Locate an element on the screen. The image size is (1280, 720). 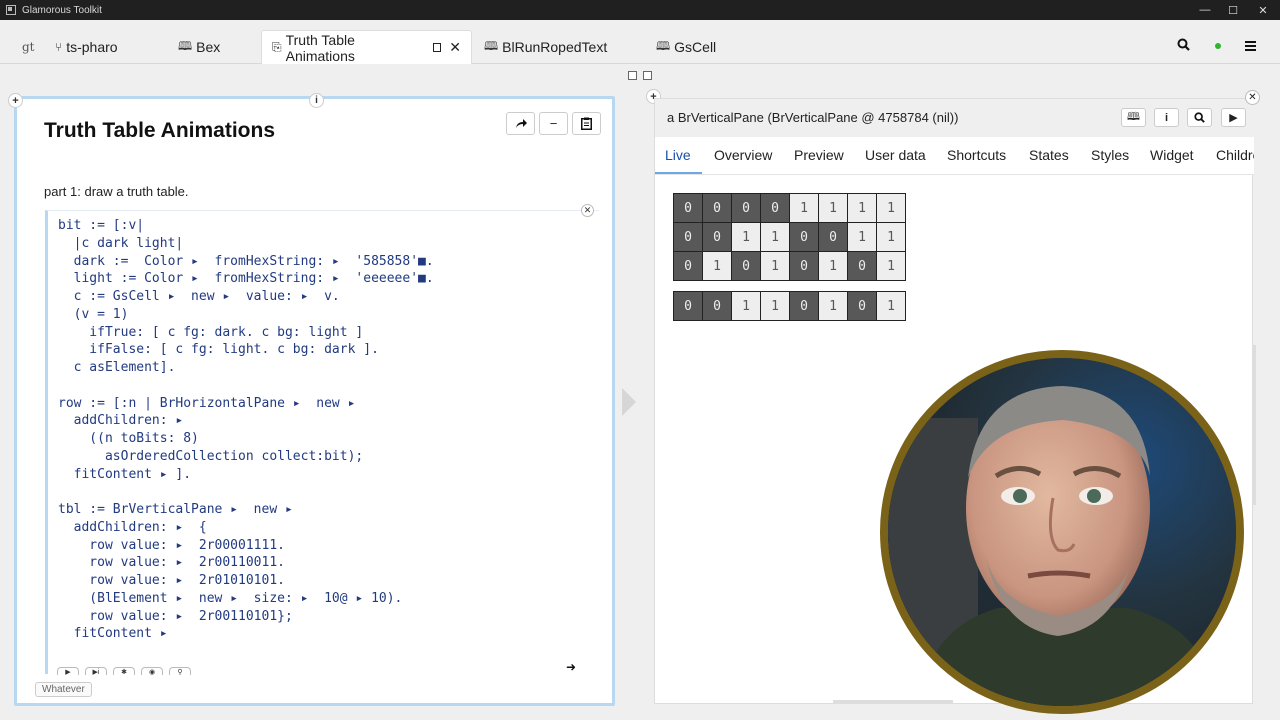
tab-label: GsCell is located at coordinates (695, 47).